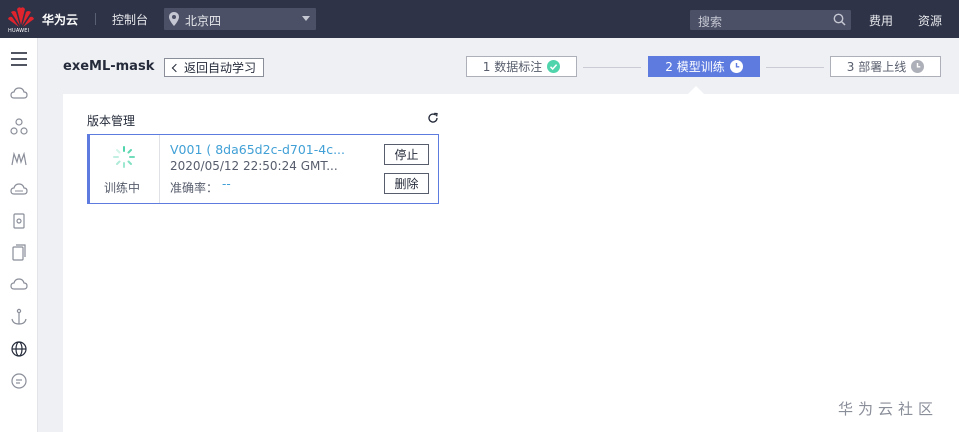 This screenshot has height=432, width=959. Describe the element at coordinates (19, 159) in the screenshot. I see `gauge-icon` at that location.